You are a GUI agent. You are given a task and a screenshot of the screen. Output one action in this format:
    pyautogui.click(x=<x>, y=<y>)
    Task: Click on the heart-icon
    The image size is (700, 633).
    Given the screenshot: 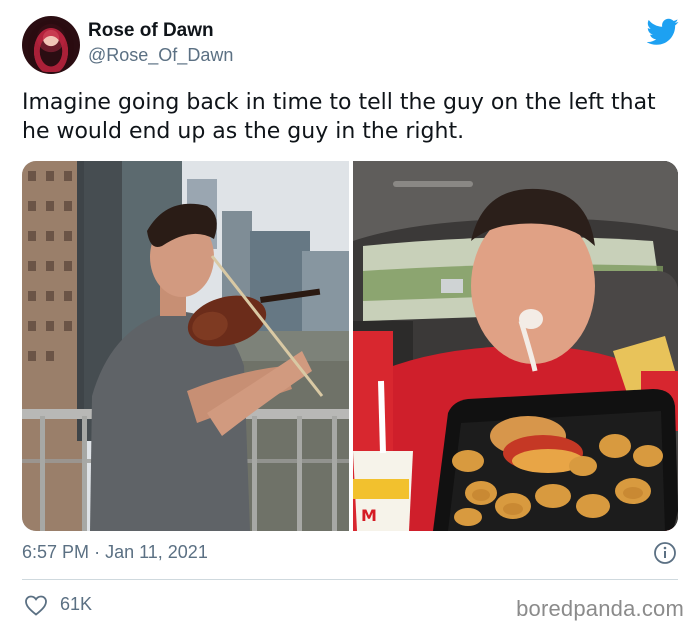 What is the action you would take?
    pyautogui.click(x=36, y=605)
    